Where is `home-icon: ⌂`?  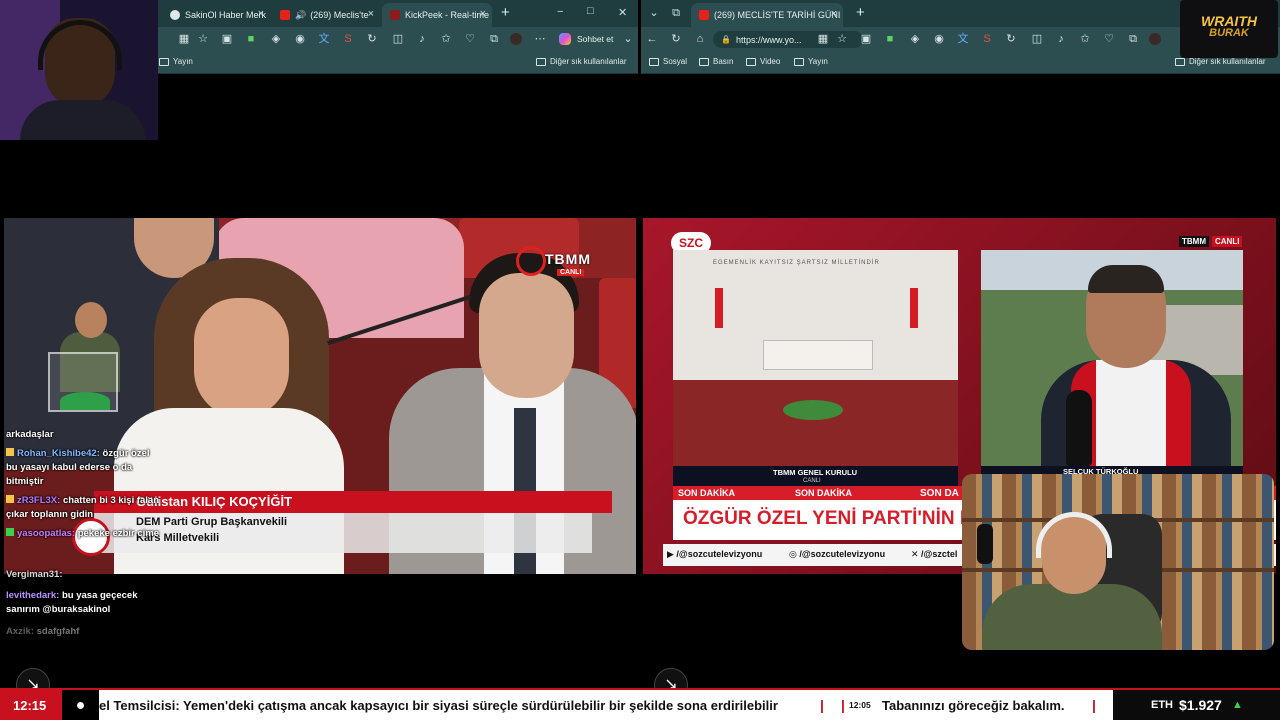 home-icon: ⌂ is located at coordinates (700, 39).